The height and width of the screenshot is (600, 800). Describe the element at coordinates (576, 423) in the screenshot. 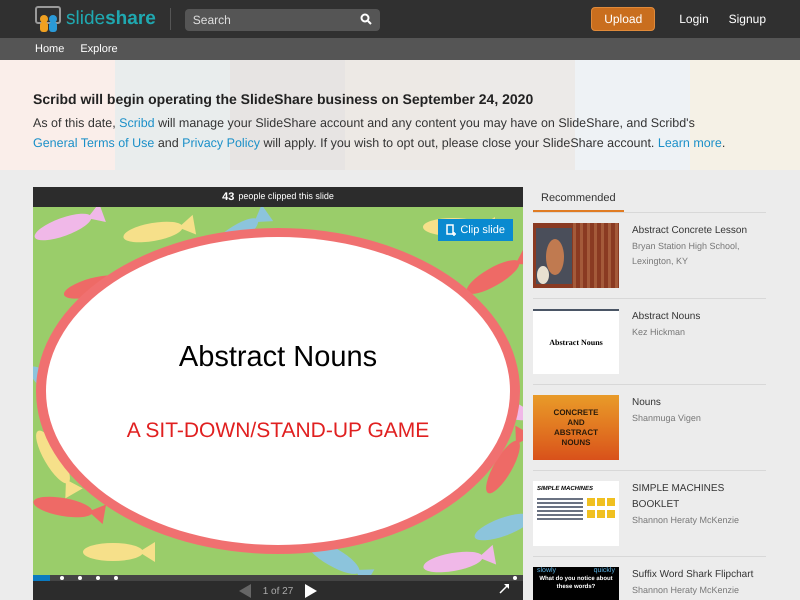

I see `thumbnail-text: AND` at that location.